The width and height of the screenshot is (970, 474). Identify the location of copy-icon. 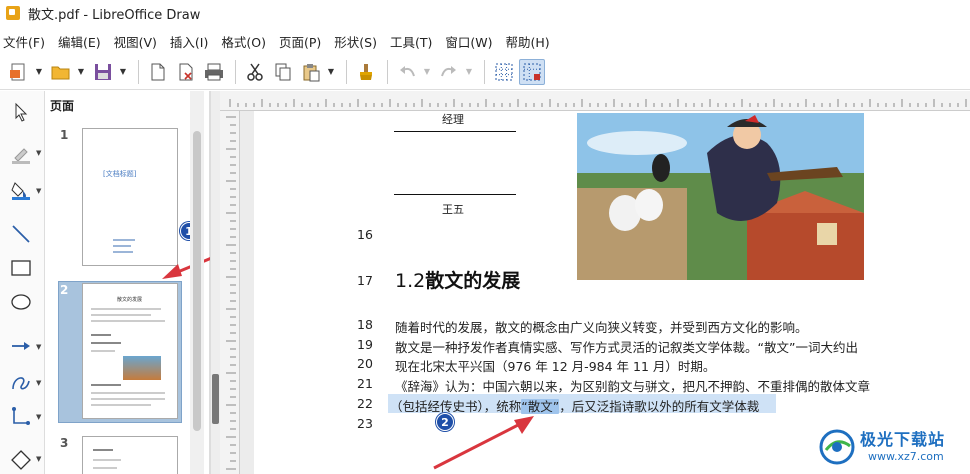
(283, 72).